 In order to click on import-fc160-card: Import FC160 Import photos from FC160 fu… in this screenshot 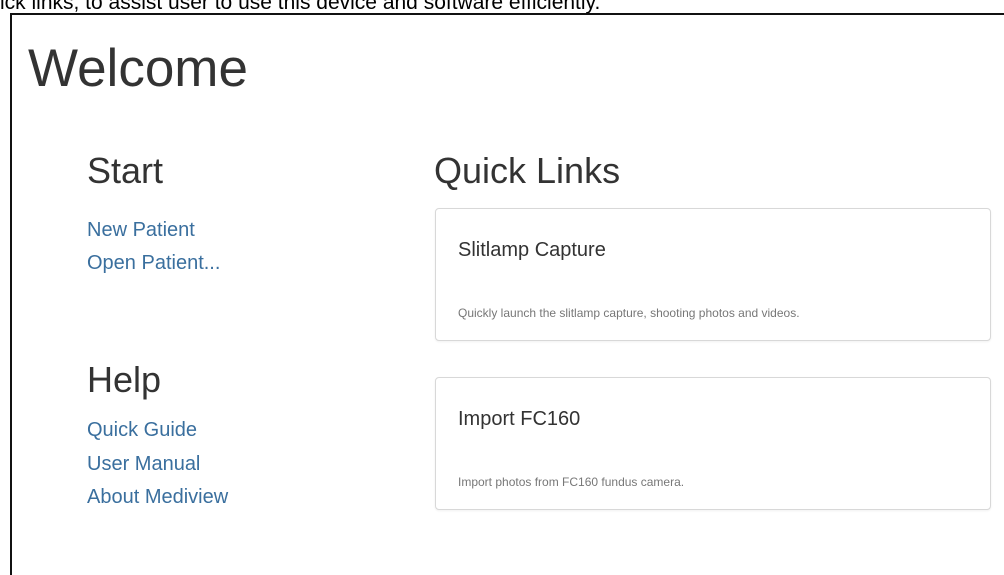, I will do `click(713, 443)`.